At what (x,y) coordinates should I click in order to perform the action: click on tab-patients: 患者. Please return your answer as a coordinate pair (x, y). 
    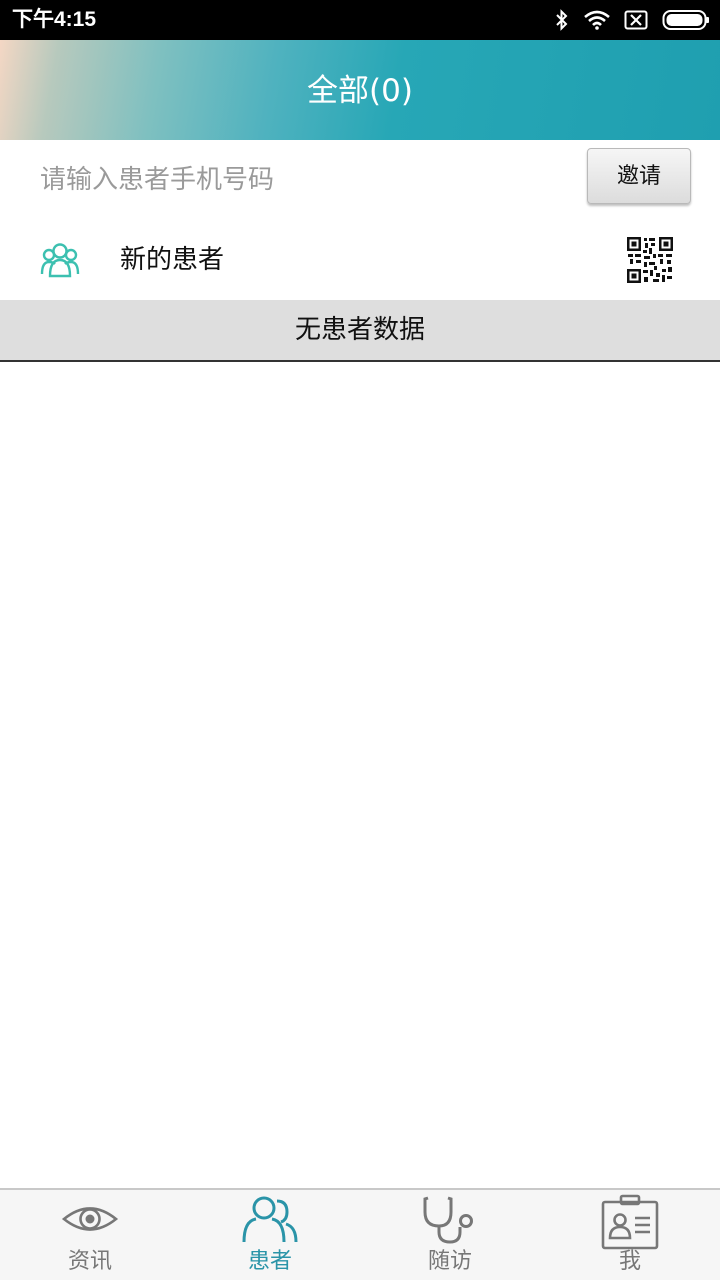
    Looking at the image, I should click on (270, 1236).